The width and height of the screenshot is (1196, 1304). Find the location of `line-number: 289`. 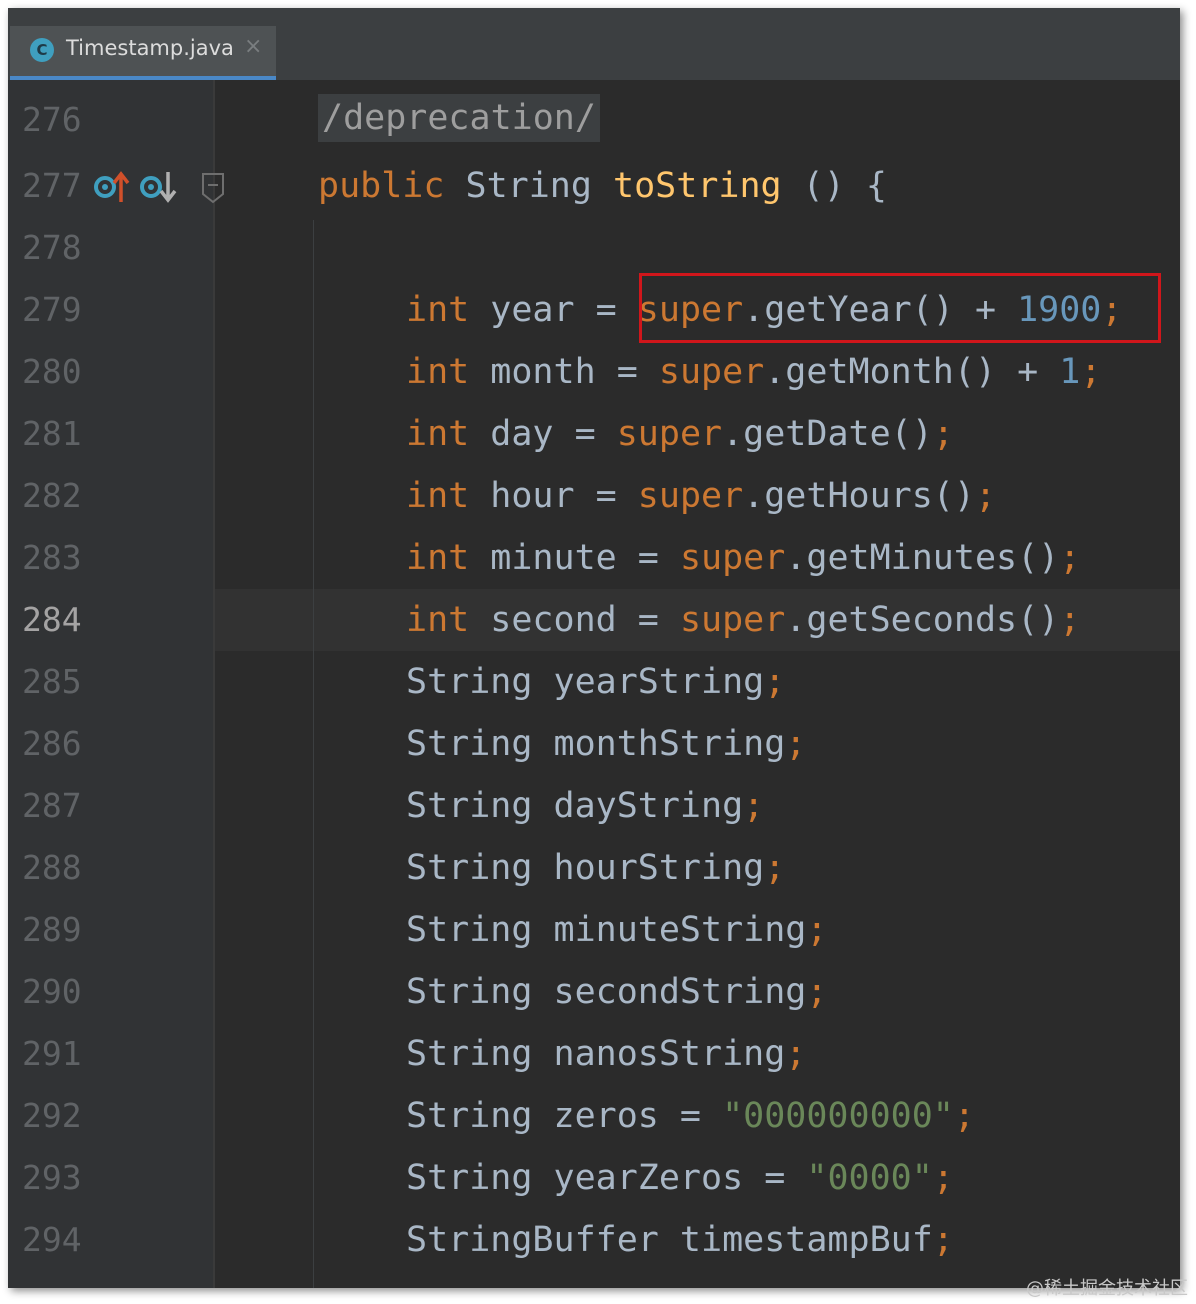

line-number: 289 is located at coordinates (52, 929).